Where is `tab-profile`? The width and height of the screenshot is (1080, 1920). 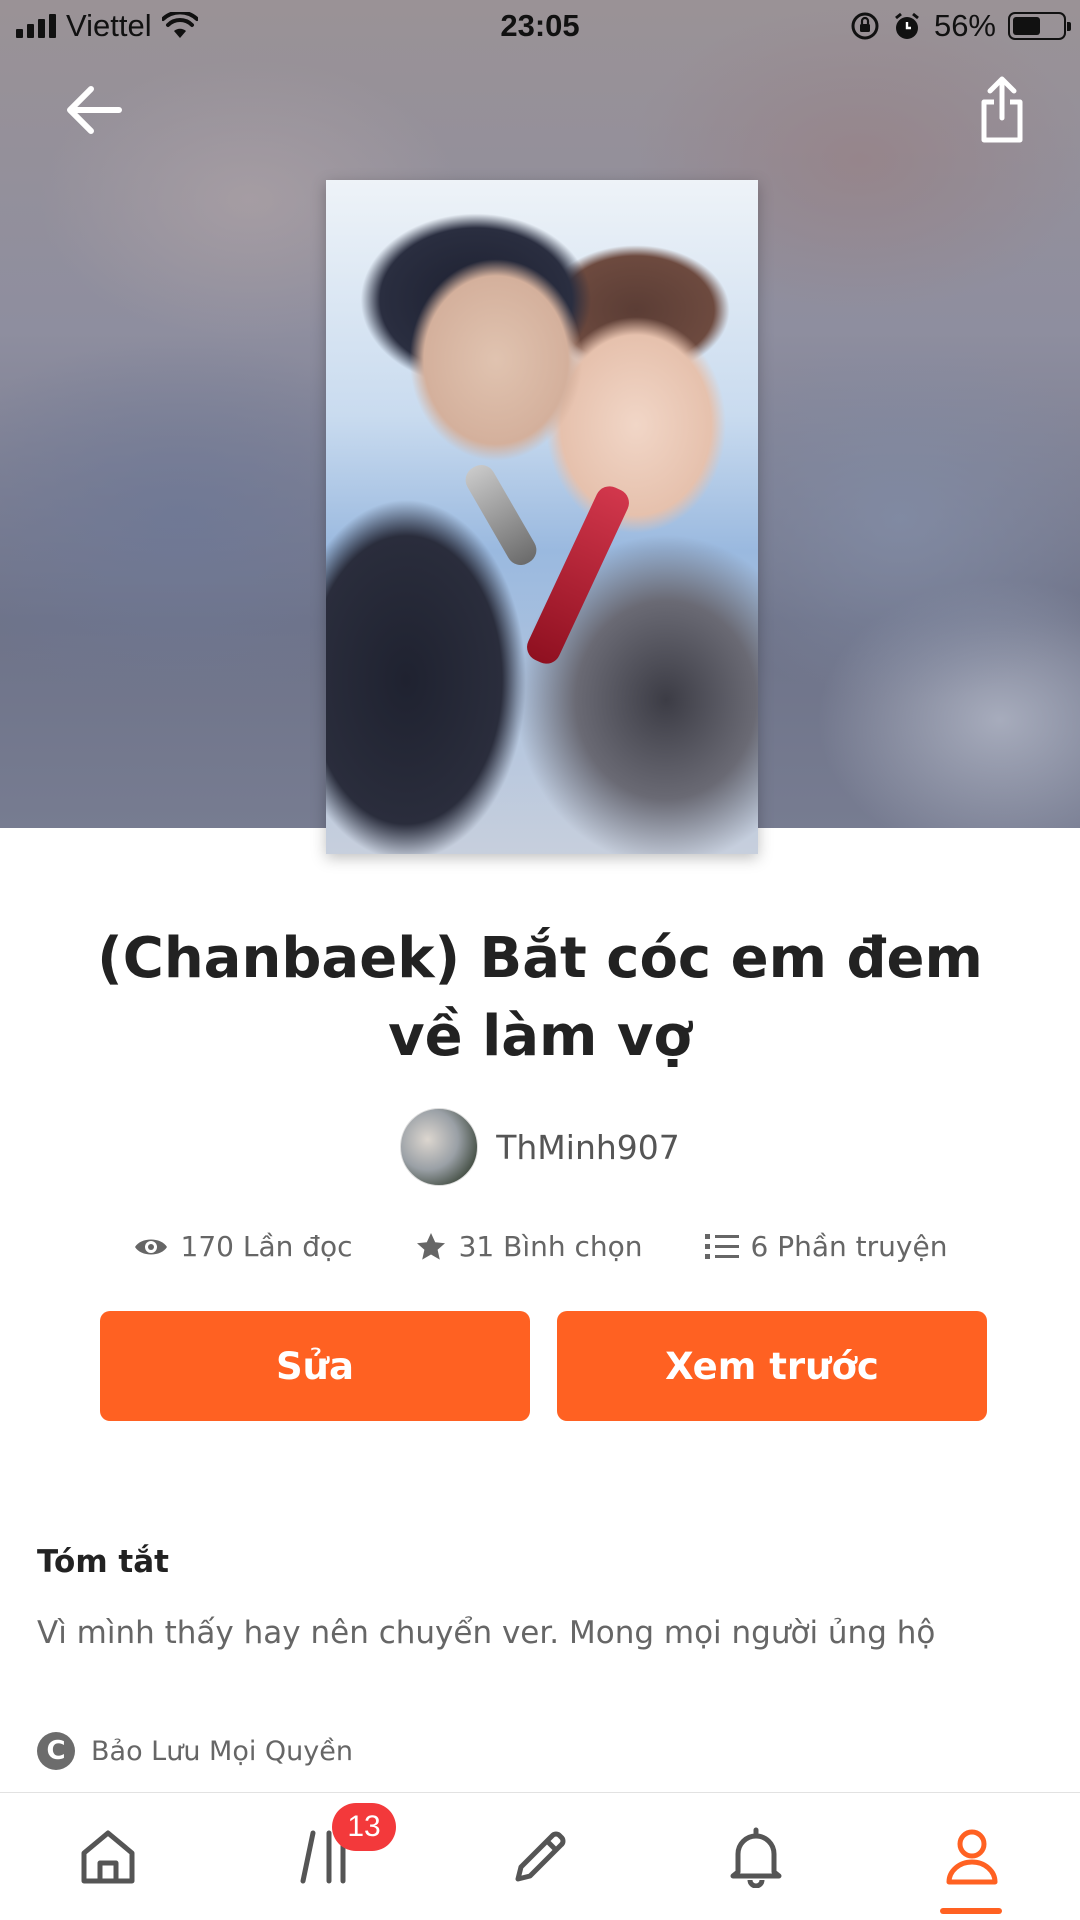
tab-profile is located at coordinates (972, 1856).